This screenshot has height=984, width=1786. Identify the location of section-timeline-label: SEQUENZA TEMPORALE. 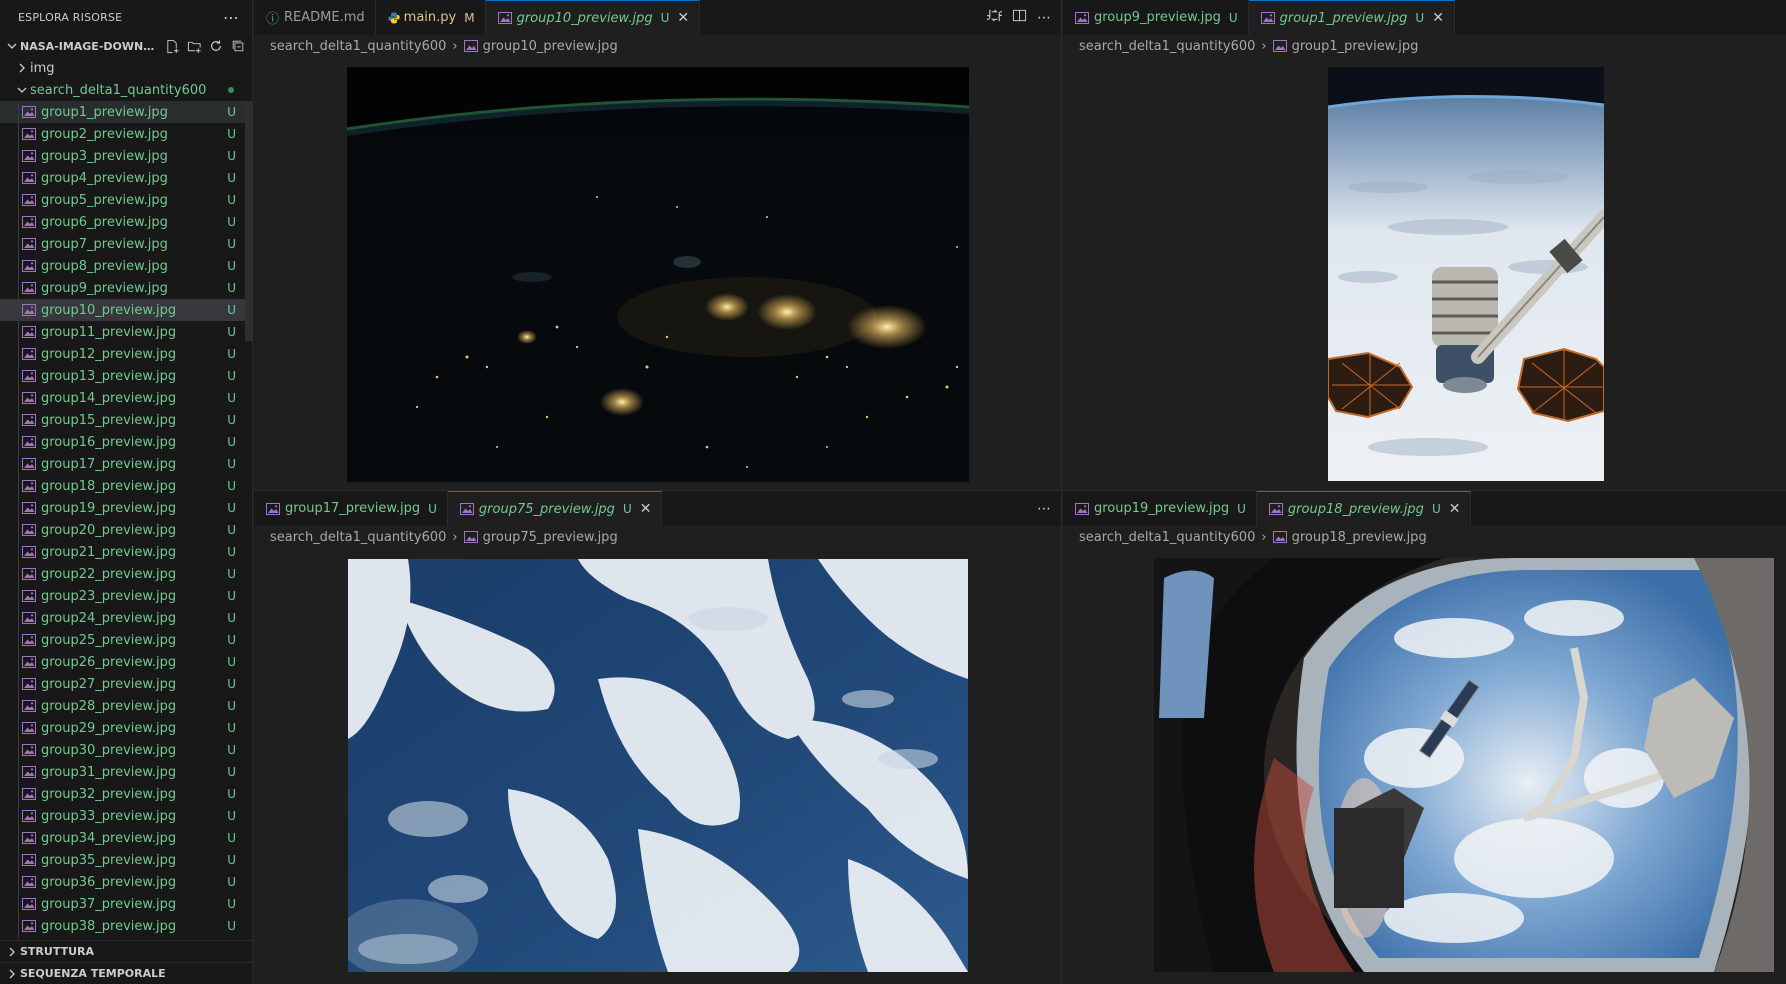
(93, 973).